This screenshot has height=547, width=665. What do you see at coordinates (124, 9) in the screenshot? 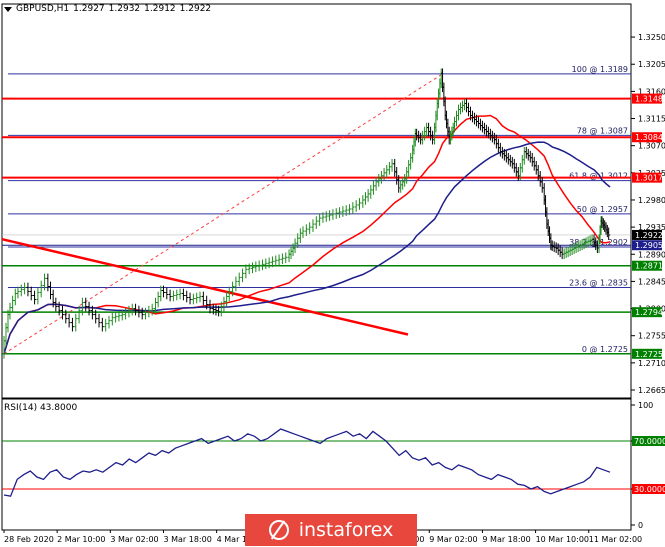
I see `high-value: 1.2932` at bounding box center [124, 9].